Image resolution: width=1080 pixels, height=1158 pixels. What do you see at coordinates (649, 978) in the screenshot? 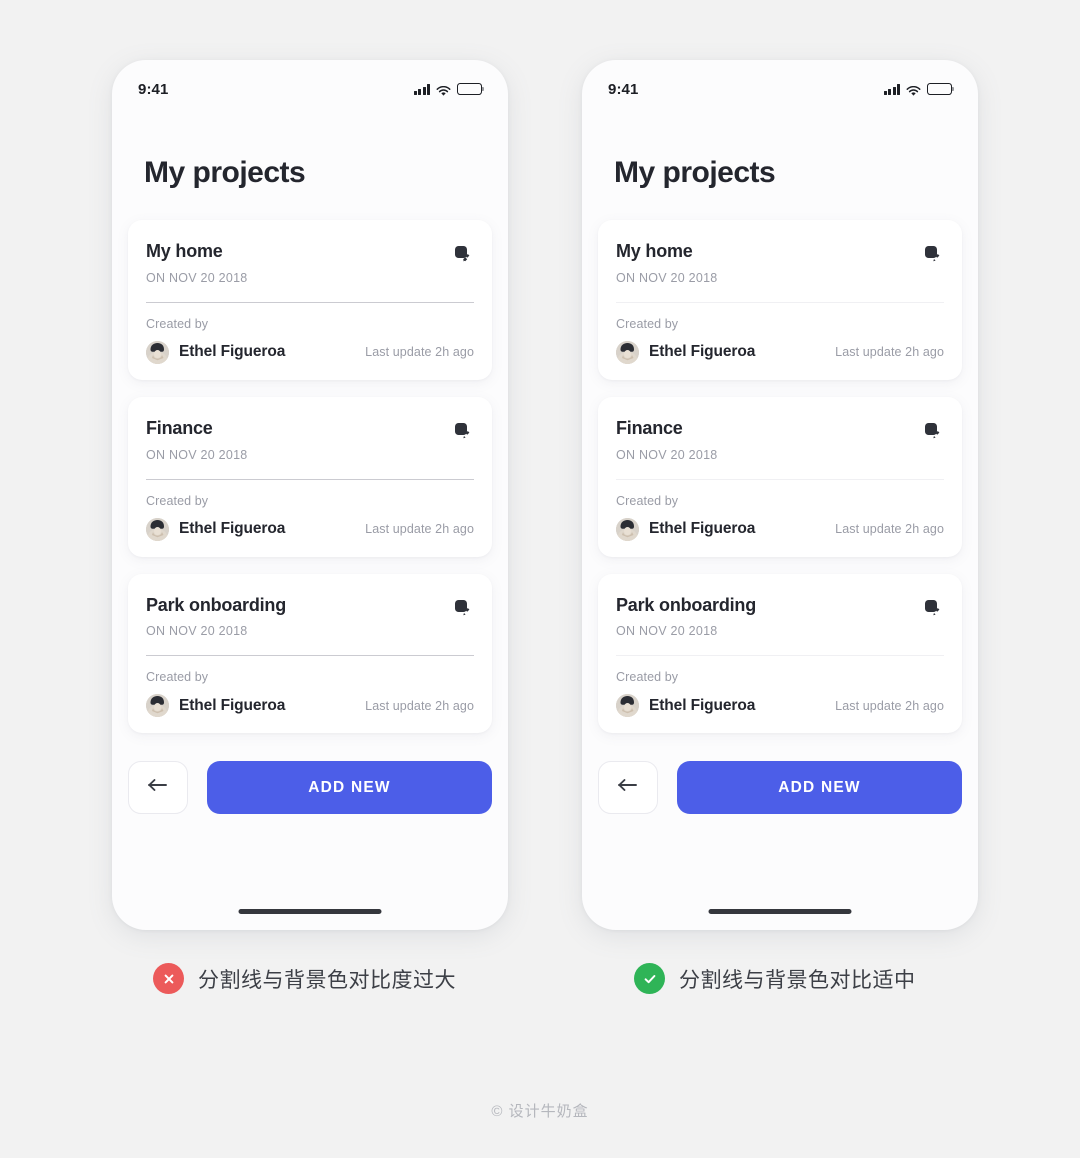
I see `check-icon` at bounding box center [649, 978].